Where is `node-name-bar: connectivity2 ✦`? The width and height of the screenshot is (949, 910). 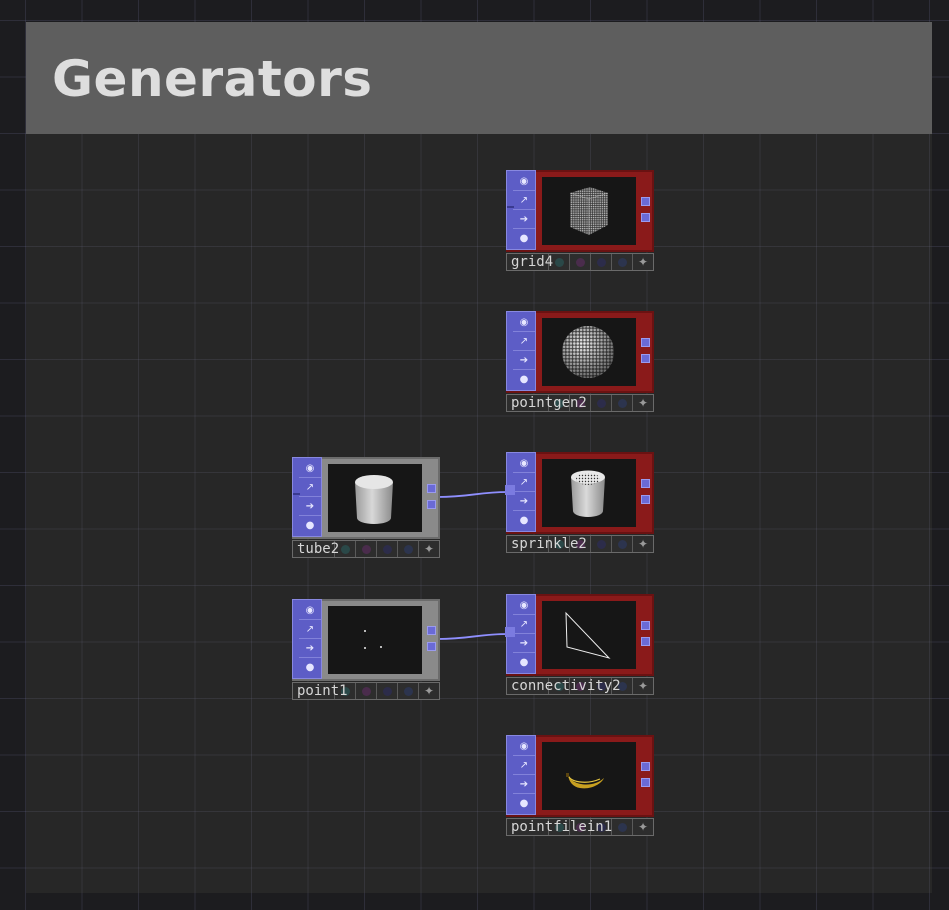 node-name-bar: connectivity2 ✦ is located at coordinates (580, 686).